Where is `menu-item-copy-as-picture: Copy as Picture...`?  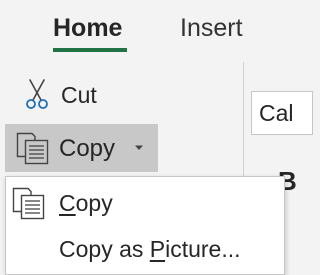 menu-item-copy-as-picture: Copy as Picture... is located at coordinates (145, 250).